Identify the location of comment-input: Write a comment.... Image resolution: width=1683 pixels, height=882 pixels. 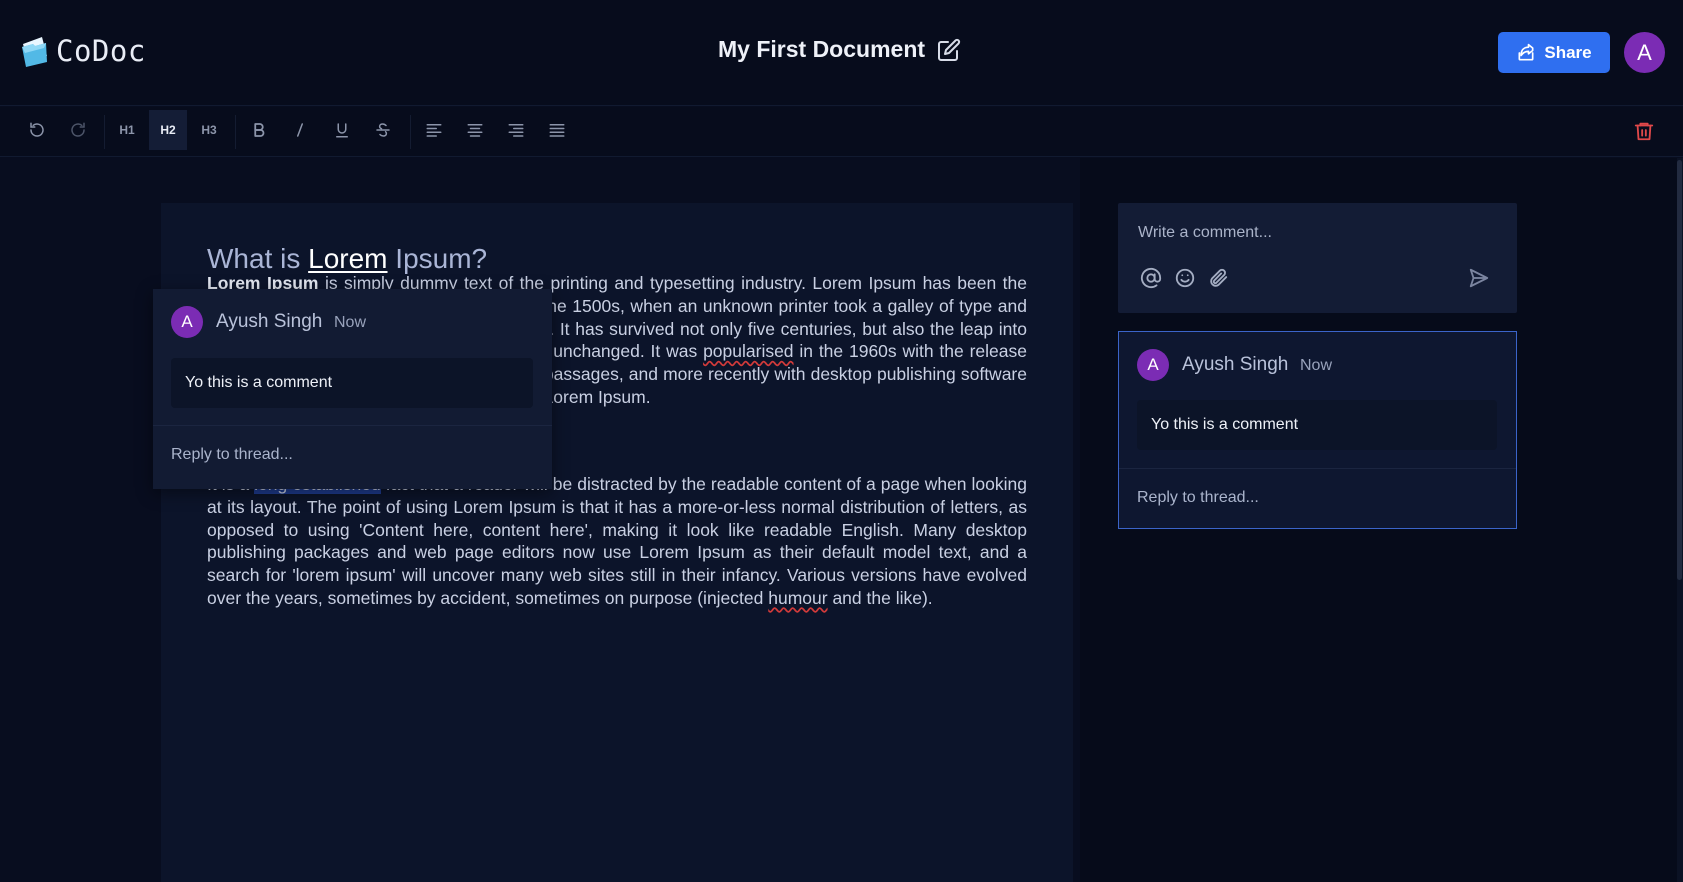
(1205, 233).